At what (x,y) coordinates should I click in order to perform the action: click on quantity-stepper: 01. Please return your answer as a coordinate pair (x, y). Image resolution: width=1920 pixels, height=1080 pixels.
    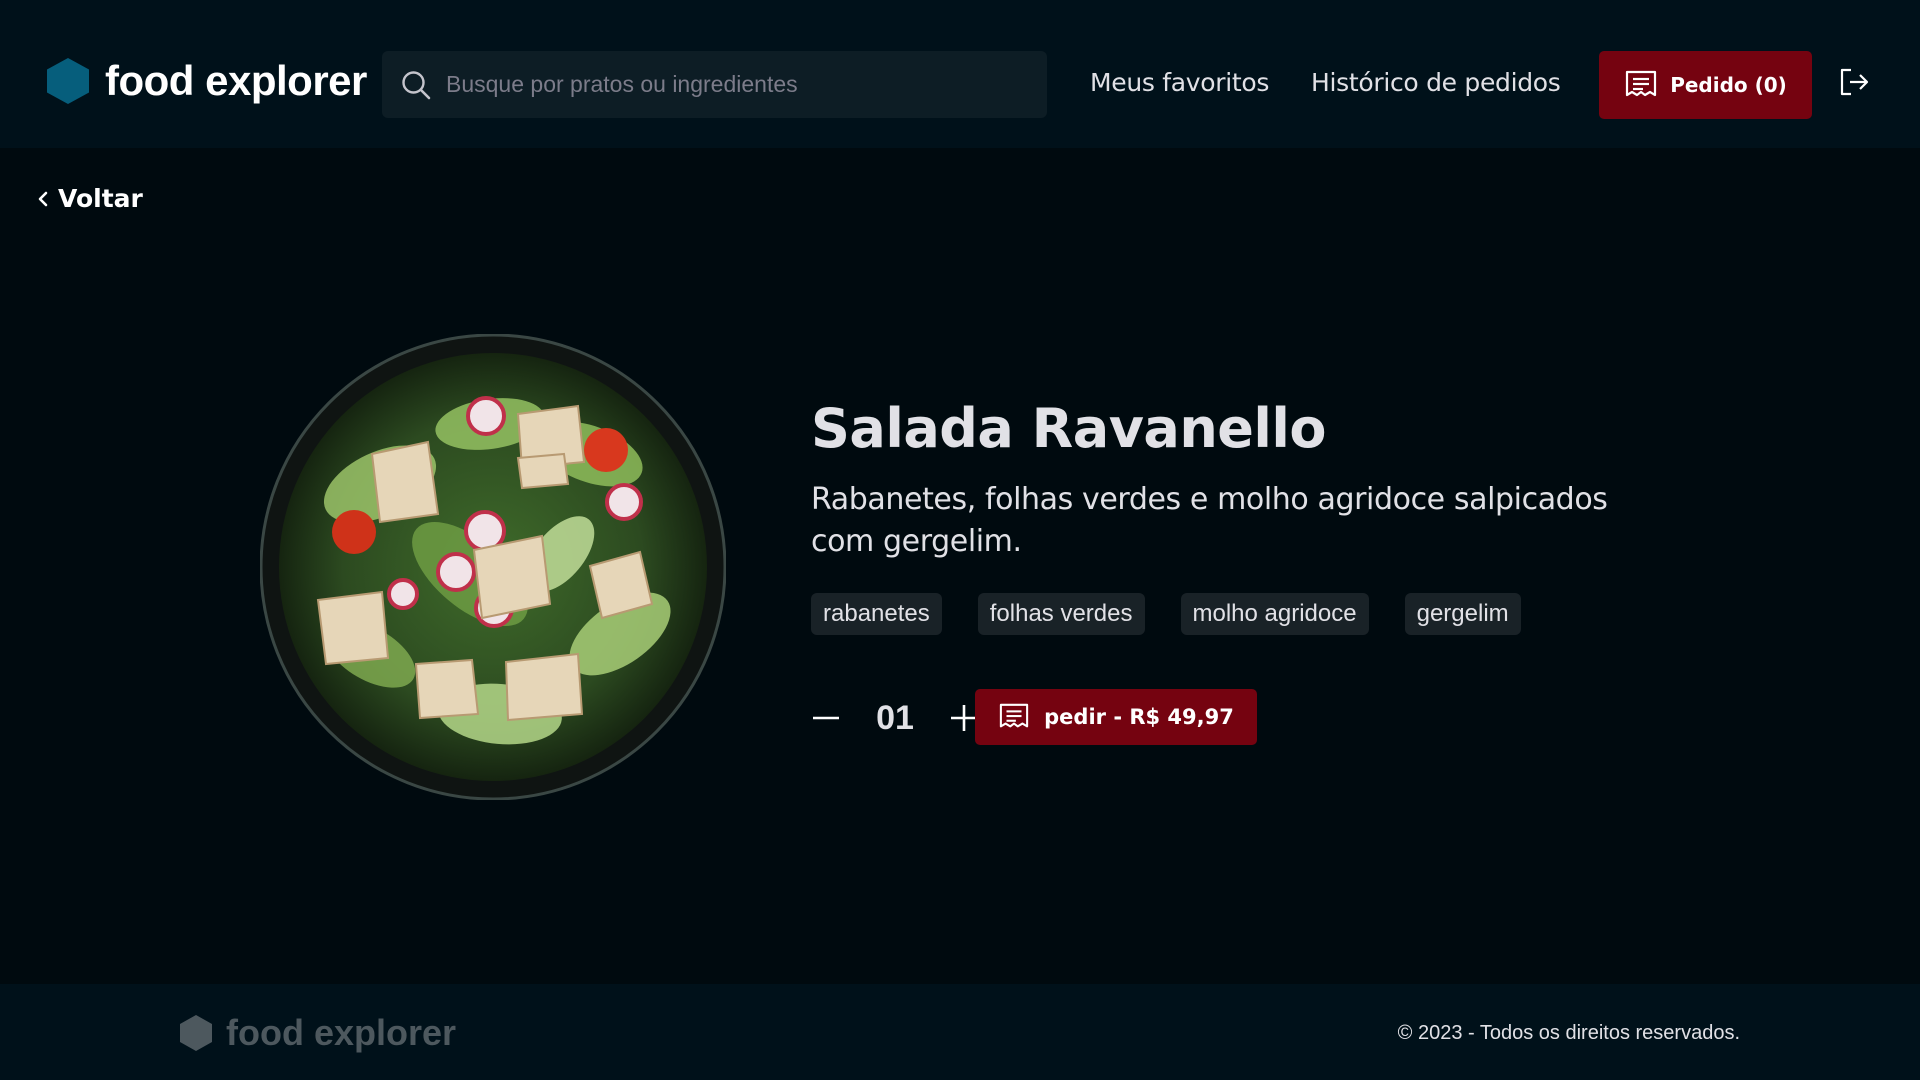
    Looking at the image, I should click on (895, 718).